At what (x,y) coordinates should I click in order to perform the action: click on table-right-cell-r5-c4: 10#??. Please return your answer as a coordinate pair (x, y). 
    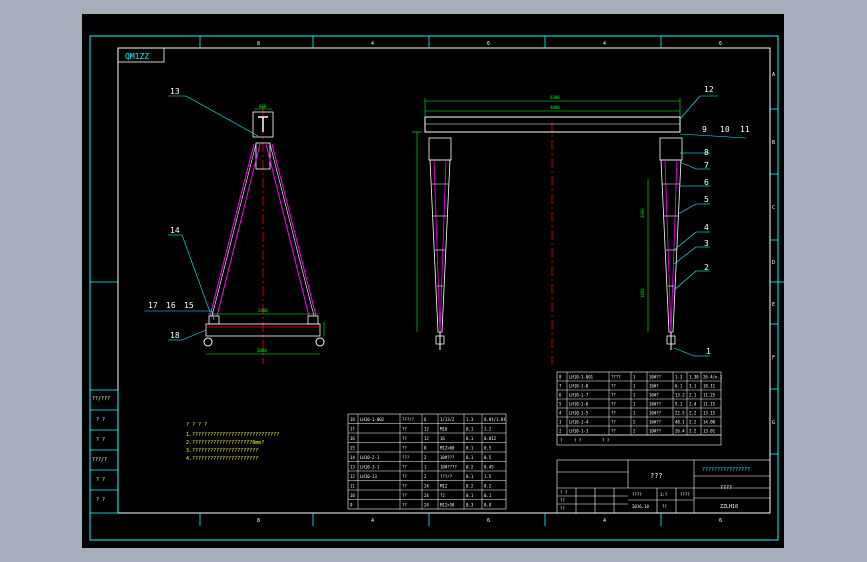
    Looking at the image, I should click on (655, 422).